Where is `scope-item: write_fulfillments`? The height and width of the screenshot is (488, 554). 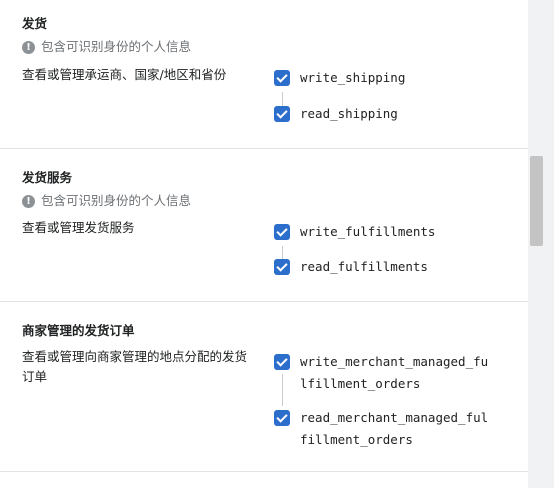 scope-item: write_fulfillments is located at coordinates (382, 232).